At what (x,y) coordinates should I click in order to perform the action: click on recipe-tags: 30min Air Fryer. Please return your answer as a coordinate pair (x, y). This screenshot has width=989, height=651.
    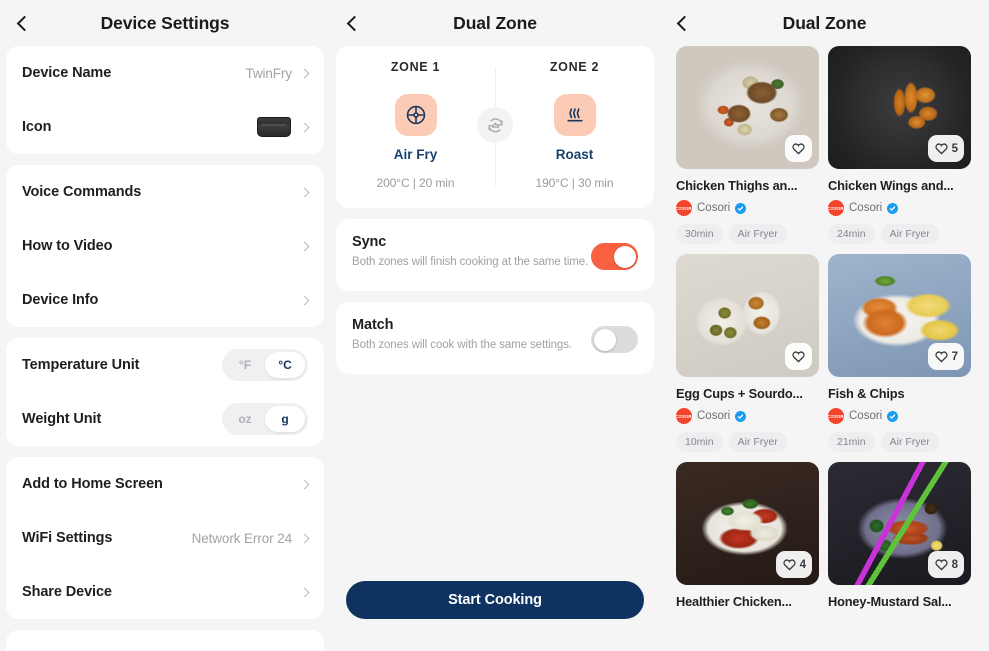
    Looking at the image, I should click on (747, 234).